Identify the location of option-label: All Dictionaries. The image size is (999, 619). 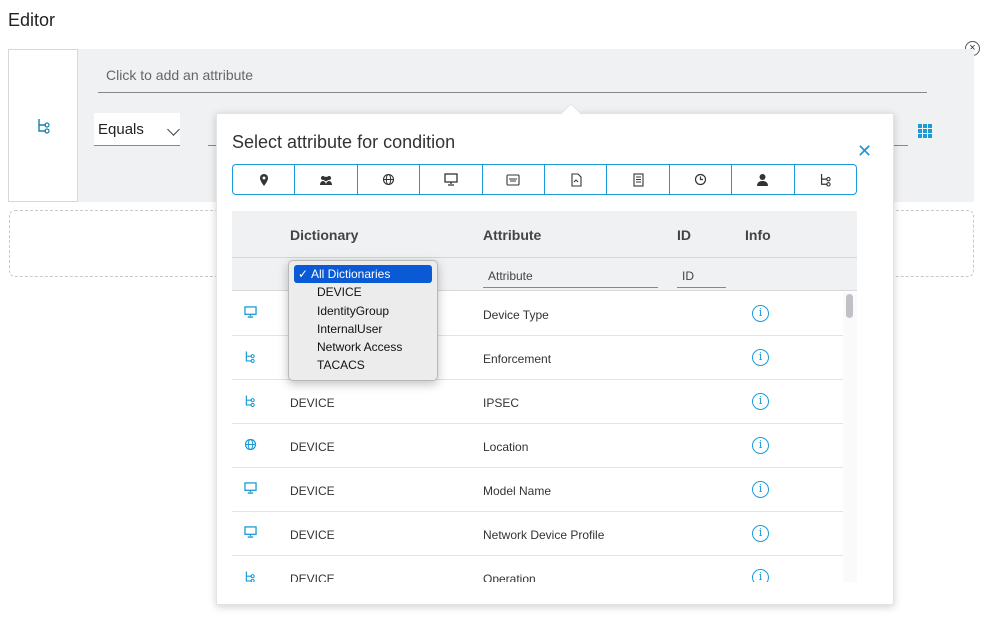
(351, 274).